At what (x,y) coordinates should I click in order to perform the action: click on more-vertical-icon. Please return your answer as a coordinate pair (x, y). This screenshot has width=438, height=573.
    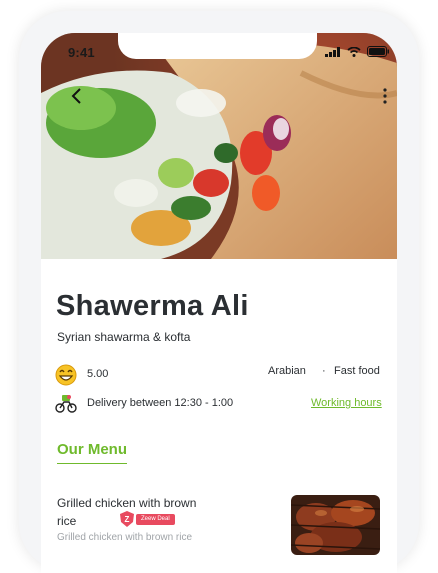
    Looking at the image, I should click on (385, 96).